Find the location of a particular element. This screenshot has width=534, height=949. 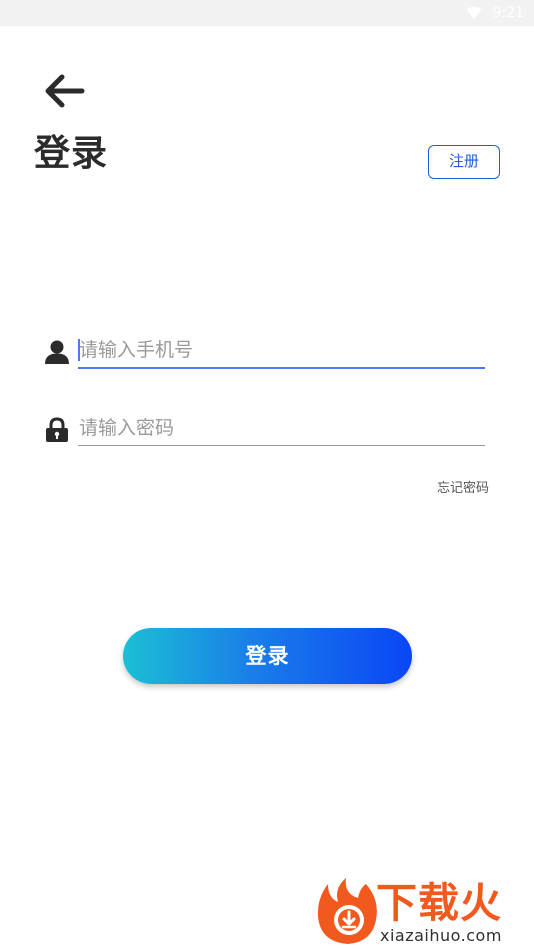

login-button: 登录 is located at coordinates (267, 656).